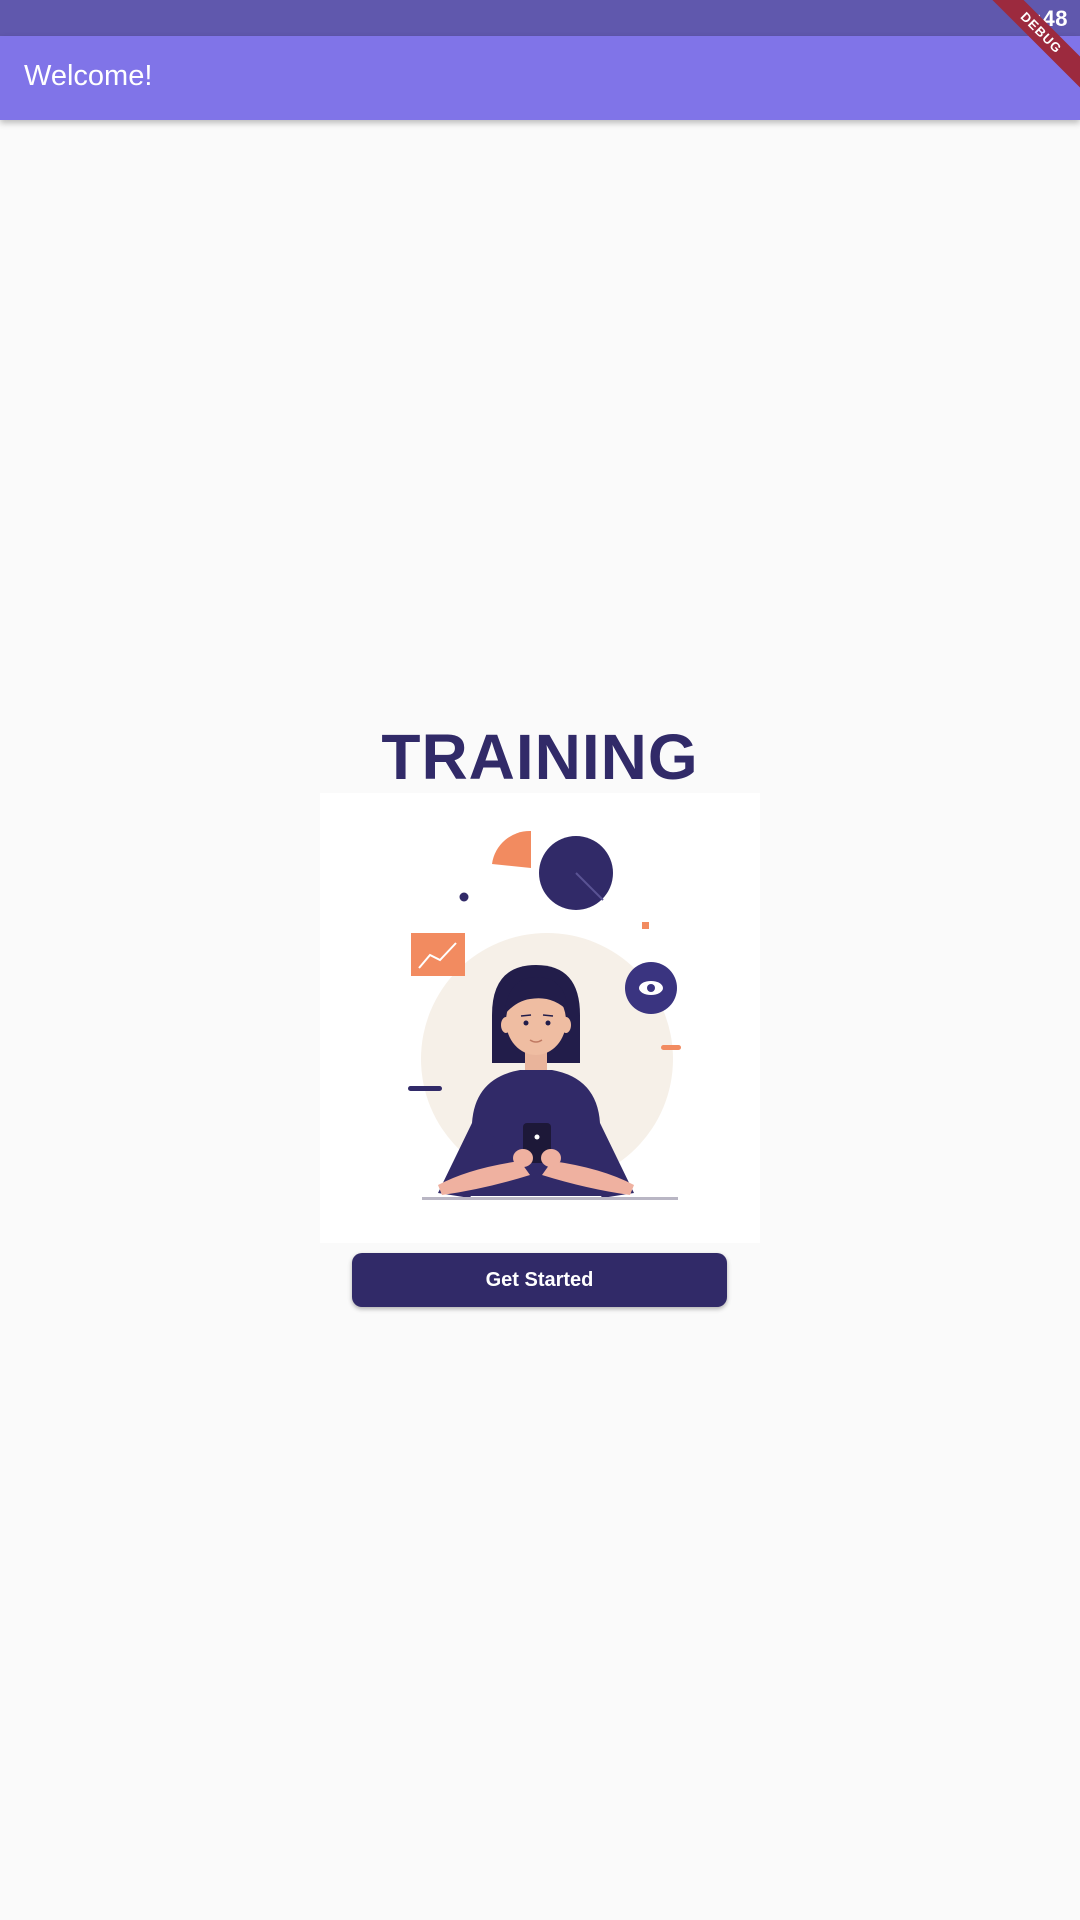 This screenshot has height=1920, width=1080. Describe the element at coordinates (645, 925) in the screenshot. I see `decorative-dot-orange` at that location.